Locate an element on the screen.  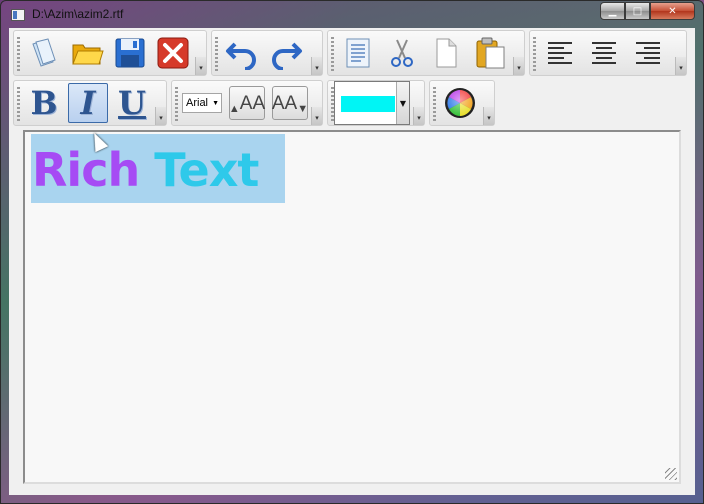
minimize-icon: ▁ is located at coordinates (612, 11).